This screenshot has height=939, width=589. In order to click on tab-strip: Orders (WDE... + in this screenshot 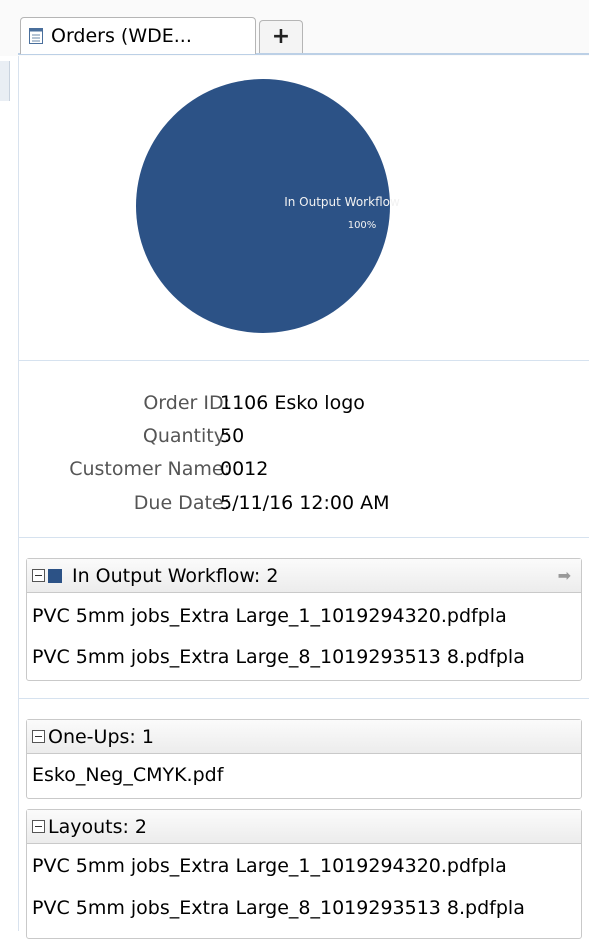, I will do `click(294, 28)`.